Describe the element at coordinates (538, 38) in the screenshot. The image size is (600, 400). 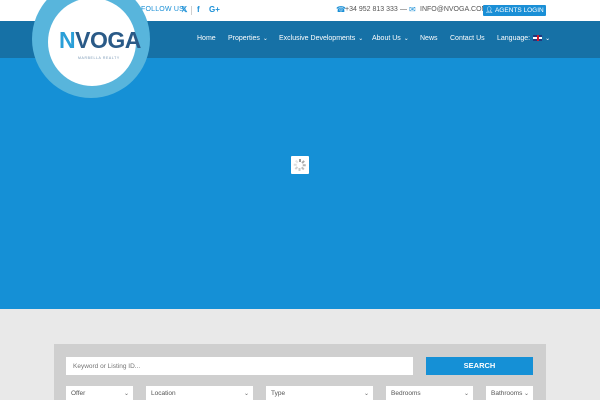
I see `uk-flag-icon` at that location.